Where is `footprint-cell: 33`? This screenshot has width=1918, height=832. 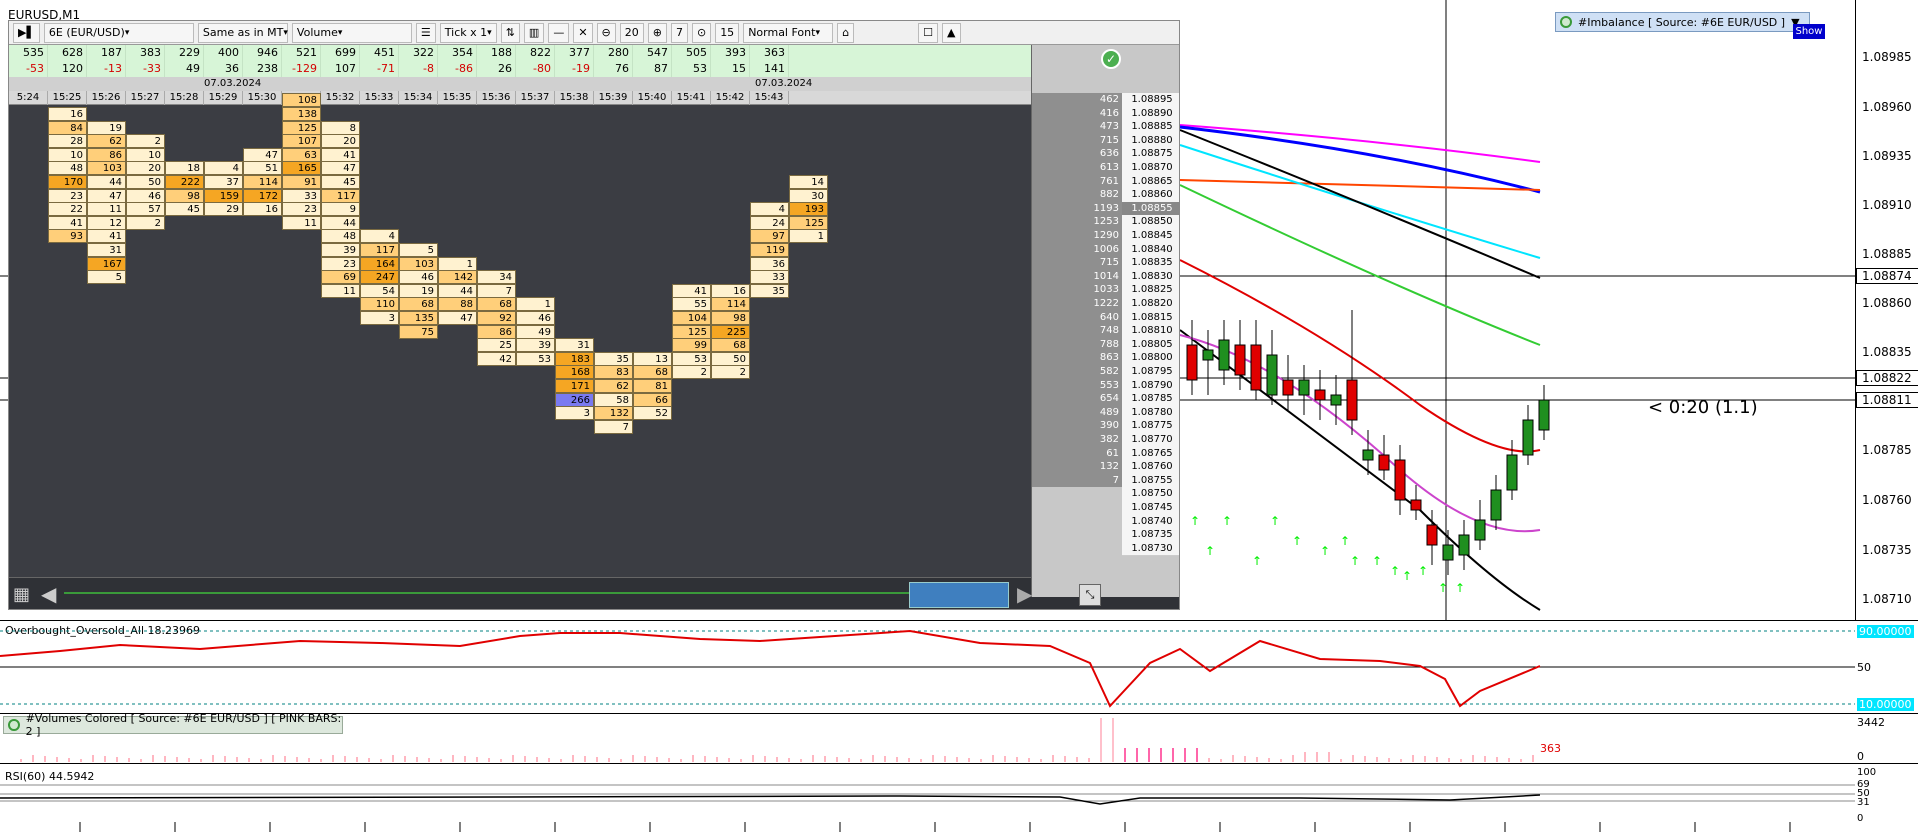 footprint-cell: 33 is located at coordinates (769, 277).